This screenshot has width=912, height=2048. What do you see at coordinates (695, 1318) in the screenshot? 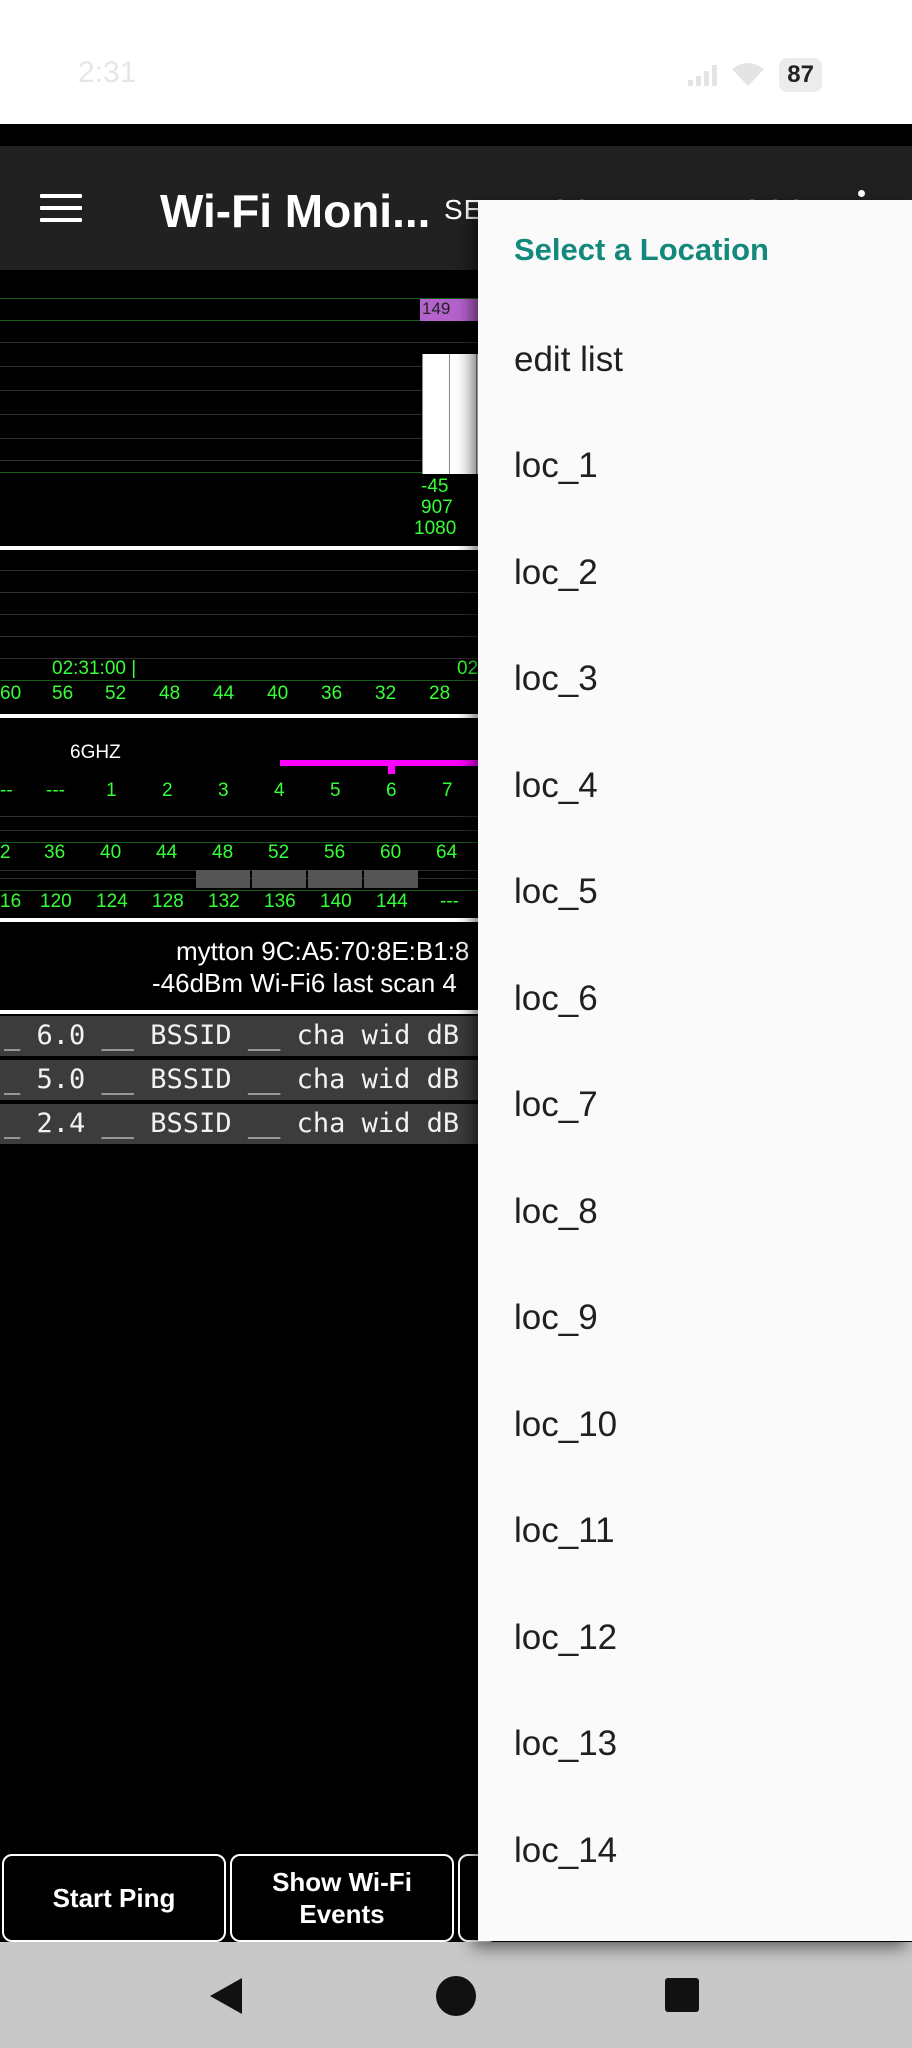
I see `menu-item-loc-9: loc_9` at bounding box center [695, 1318].